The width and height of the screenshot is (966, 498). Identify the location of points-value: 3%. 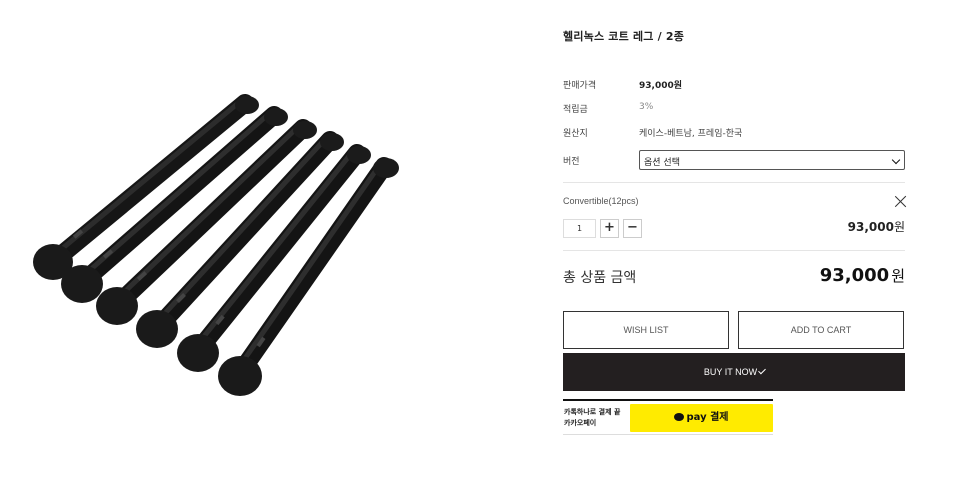
(646, 107).